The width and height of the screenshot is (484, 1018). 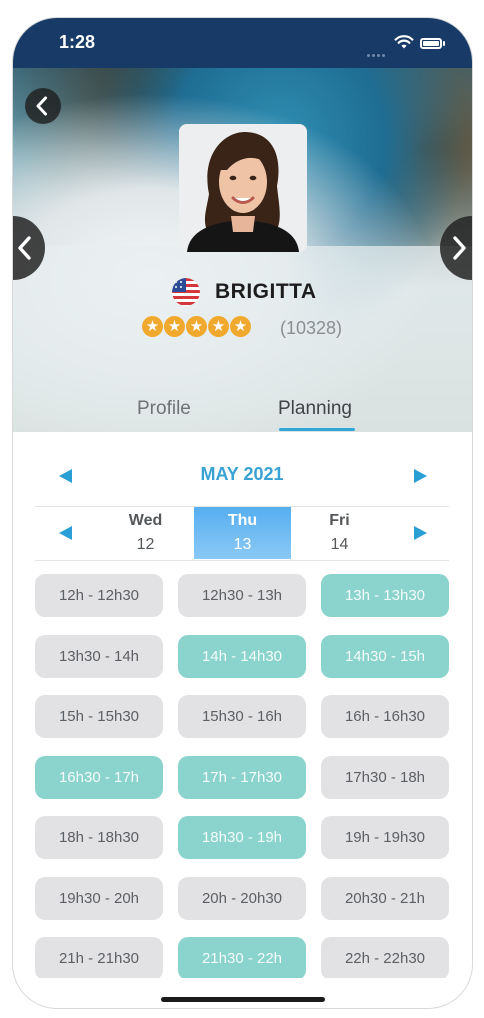 What do you see at coordinates (186, 292) in the screenshot?
I see `us-flag-icon` at bounding box center [186, 292].